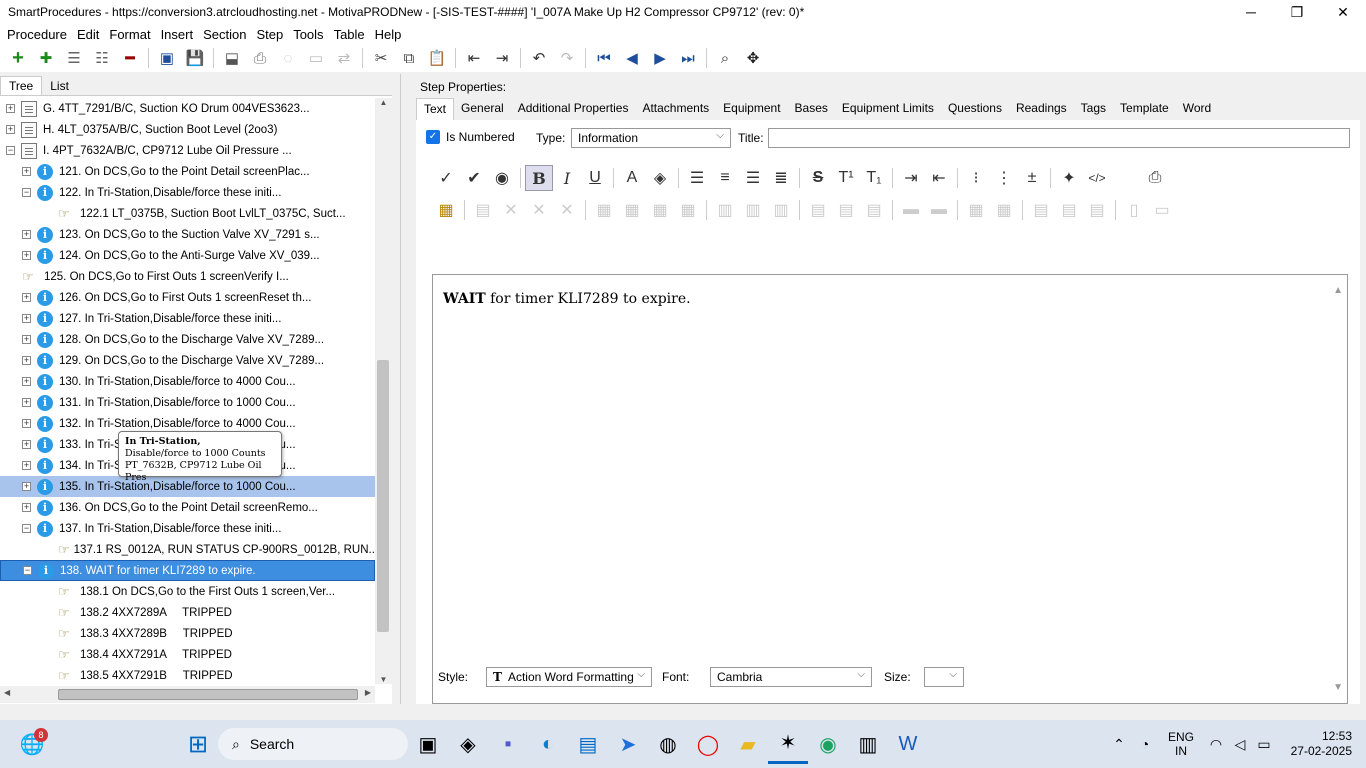 The image size is (1366, 768). I want to click on paste-icon: 📋, so click(437, 58).